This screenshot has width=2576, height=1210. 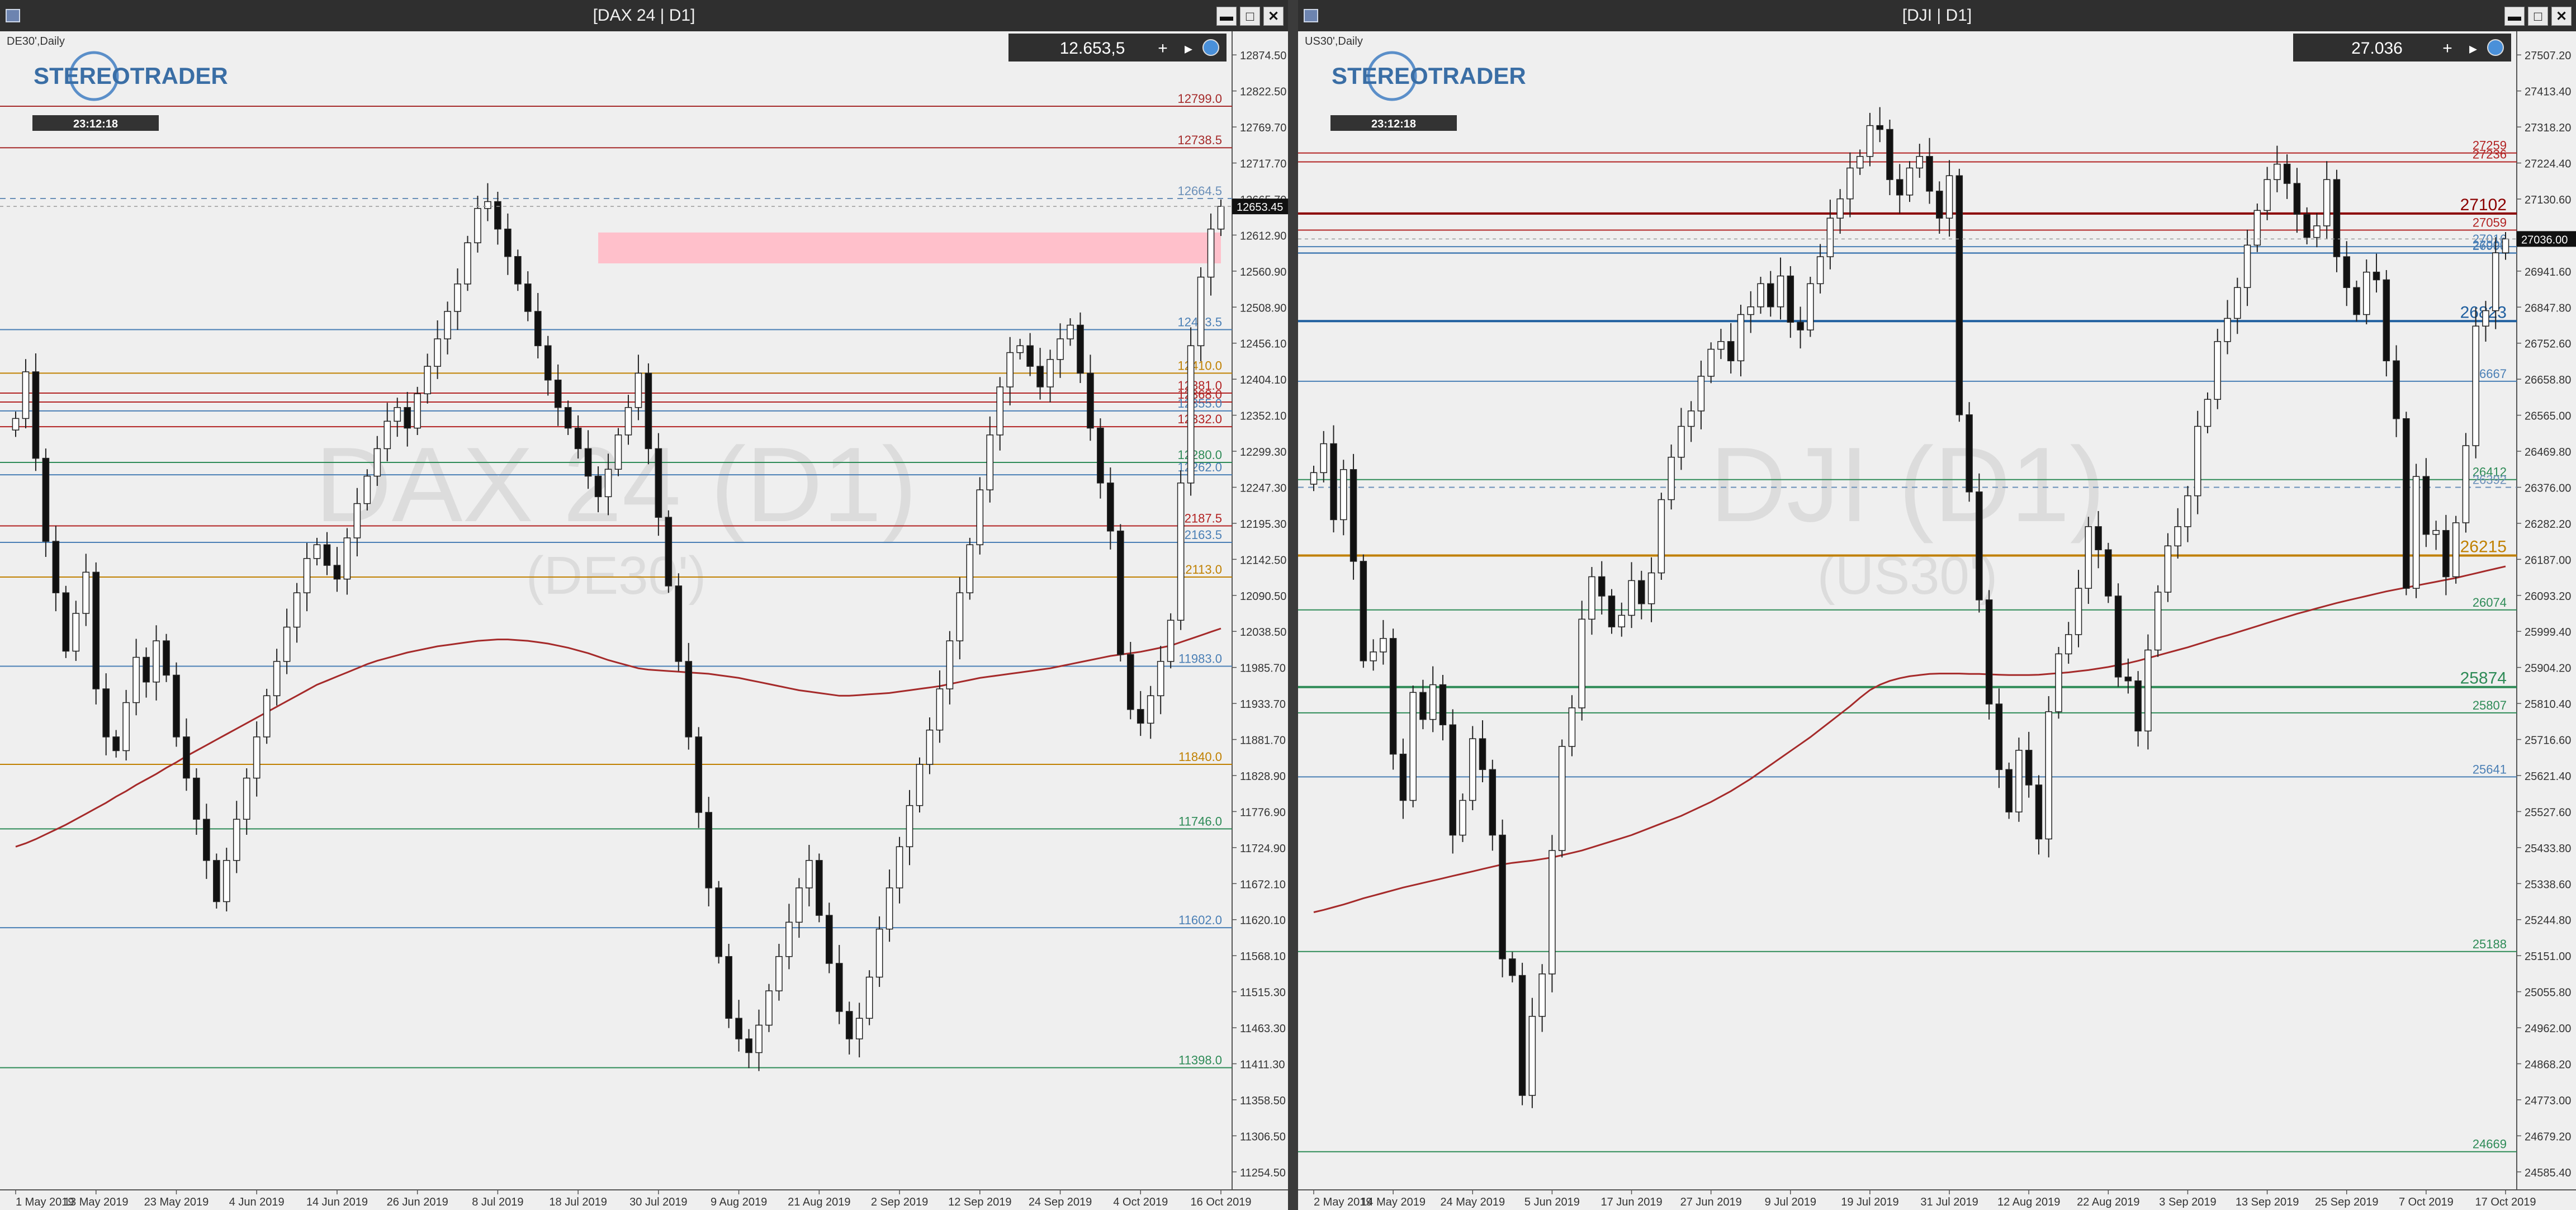 What do you see at coordinates (1263, 777) in the screenshot?
I see `price-tick-label: 11828.90` at bounding box center [1263, 777].